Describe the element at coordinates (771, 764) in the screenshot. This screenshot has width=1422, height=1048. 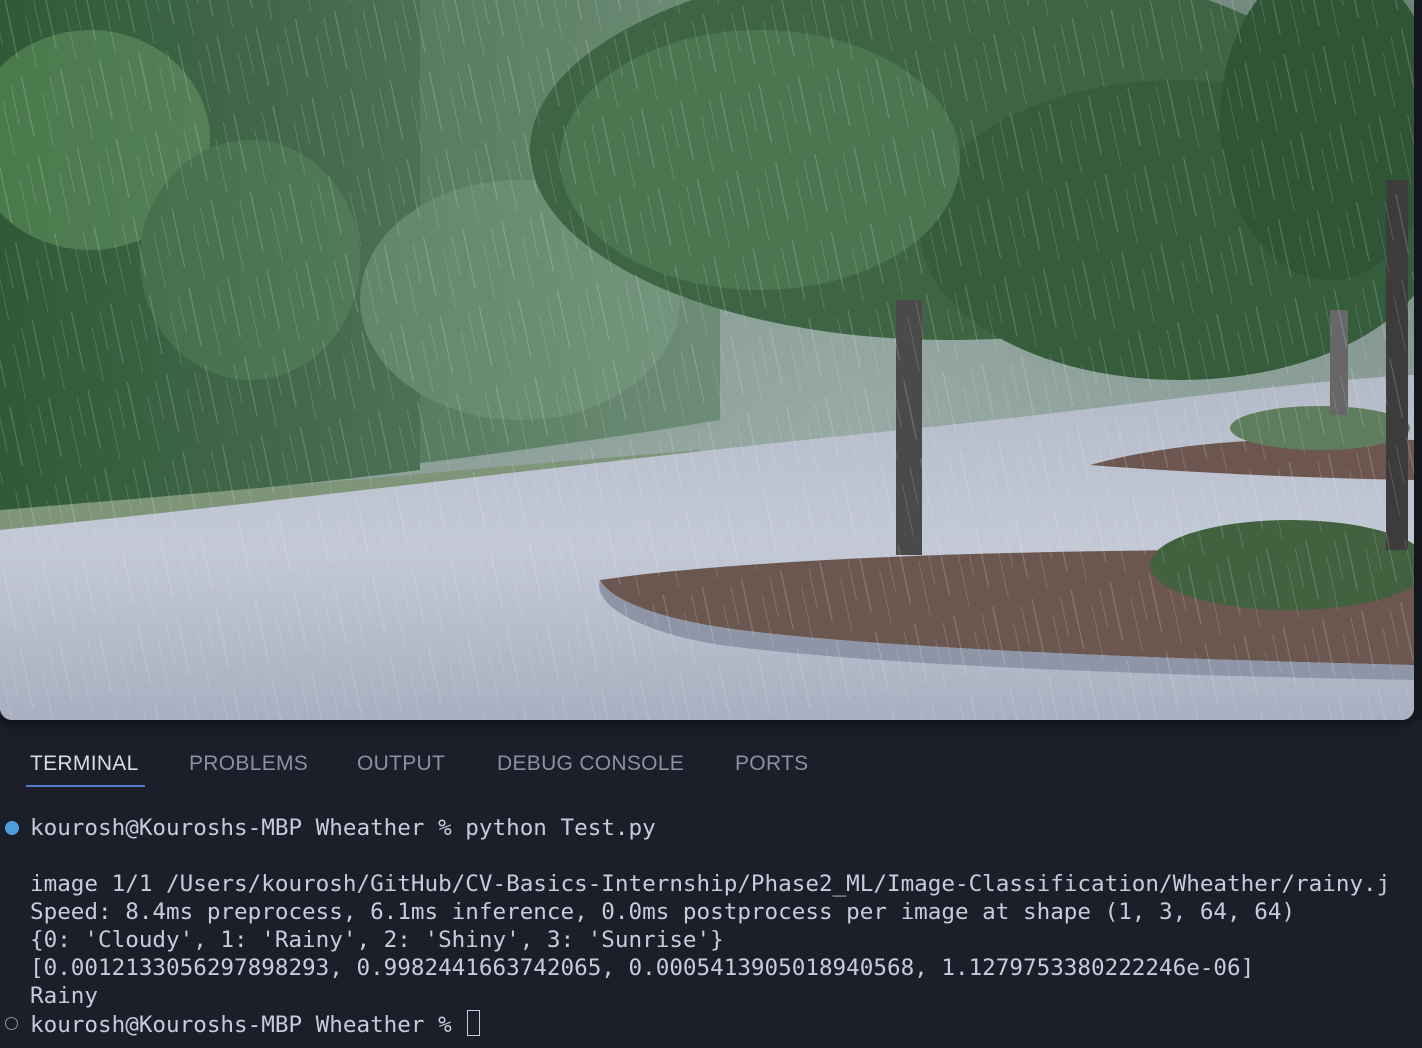
I see `tab-ports: PORTS` at that location.